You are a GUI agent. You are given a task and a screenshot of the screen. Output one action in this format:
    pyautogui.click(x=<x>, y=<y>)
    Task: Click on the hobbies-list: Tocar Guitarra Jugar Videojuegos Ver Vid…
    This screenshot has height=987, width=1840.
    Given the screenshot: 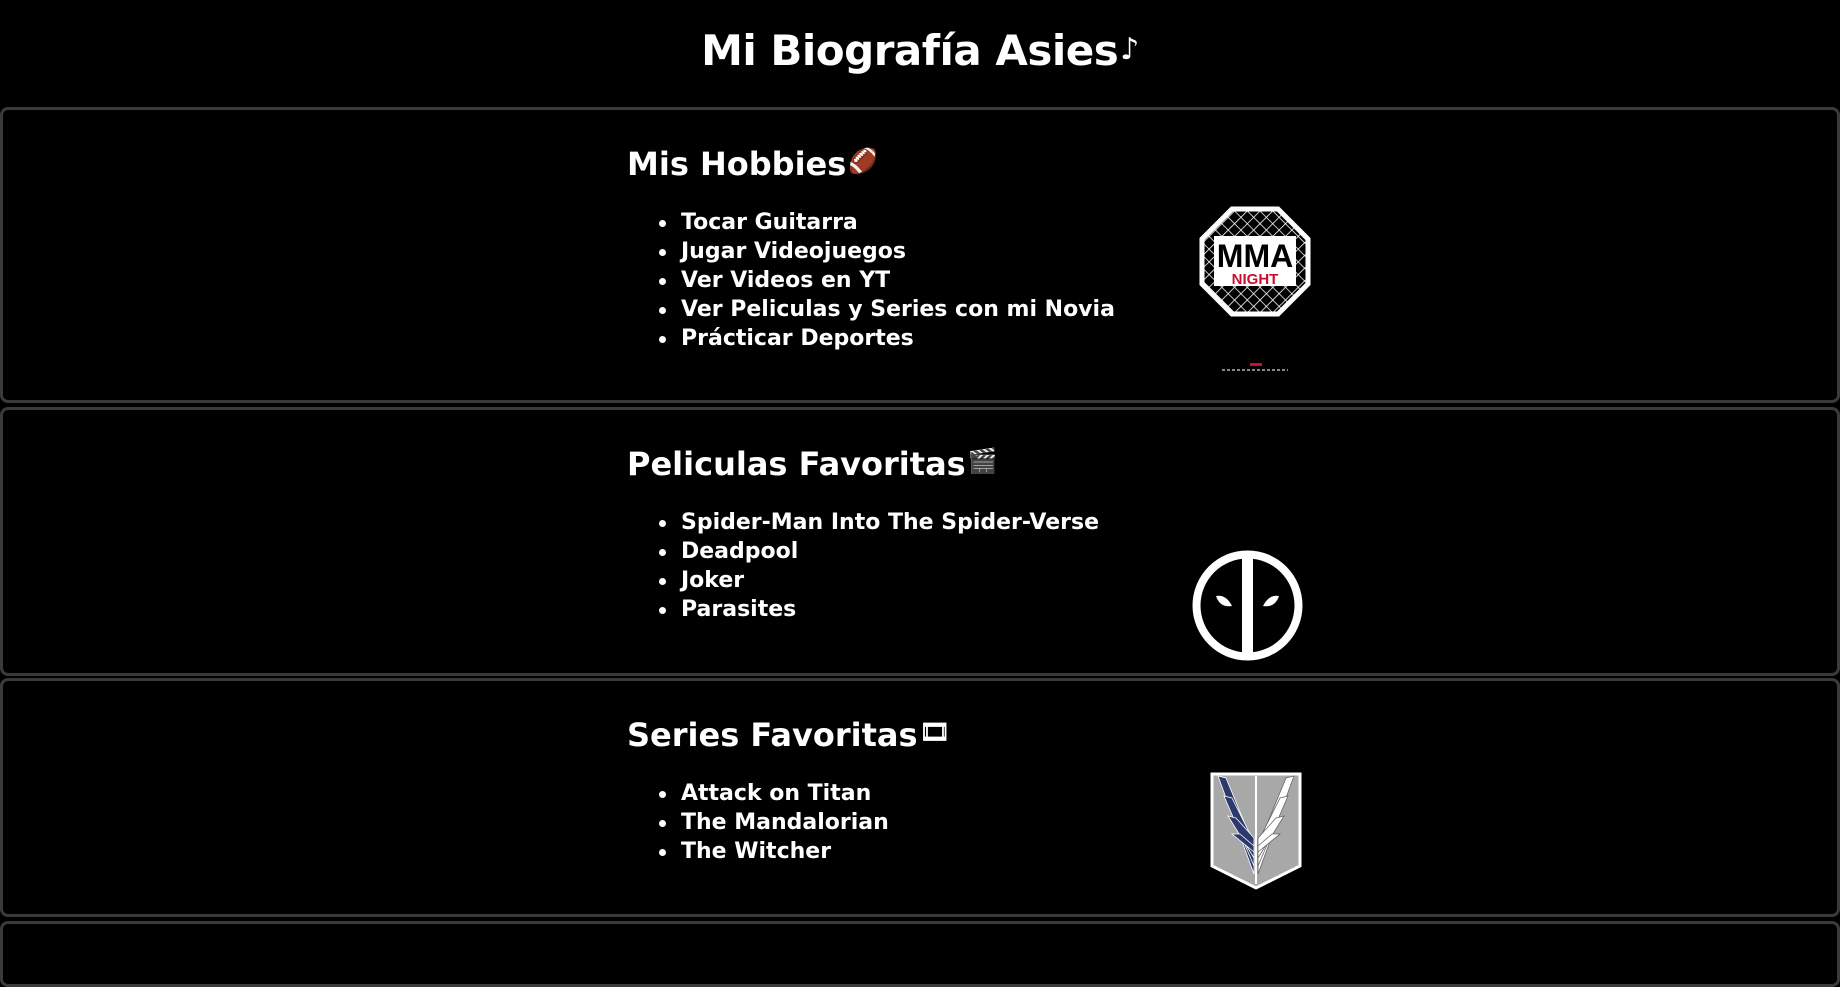 What is the action you would take?
    pyautogui.click(x=887, y=280)
    